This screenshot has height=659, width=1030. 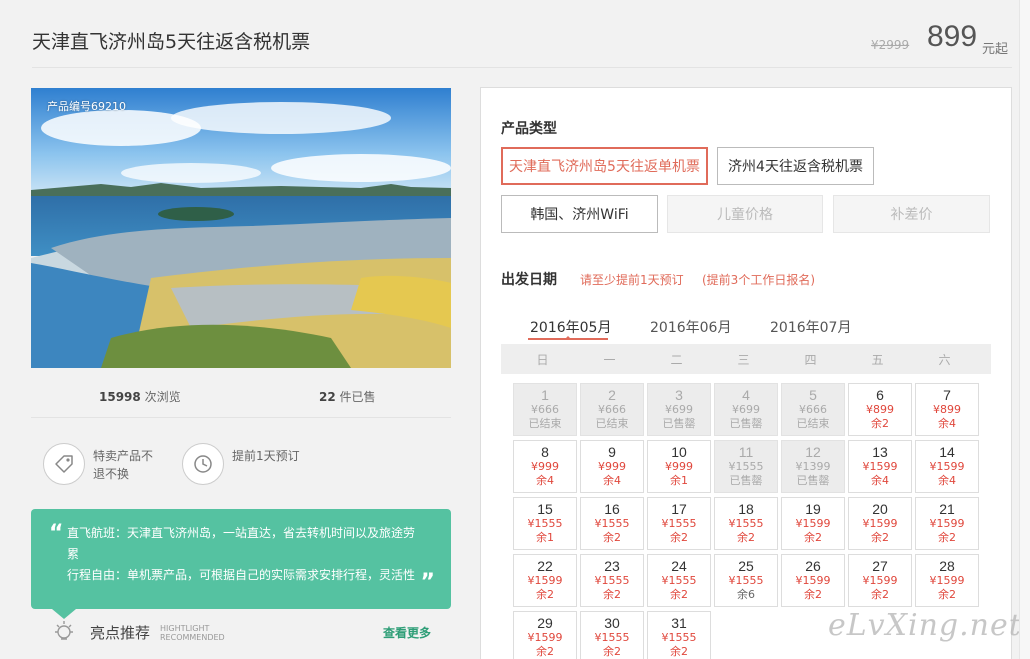 I want to click on calendar-day: 31 ¥1555 余2, so click(x=679, y=635).